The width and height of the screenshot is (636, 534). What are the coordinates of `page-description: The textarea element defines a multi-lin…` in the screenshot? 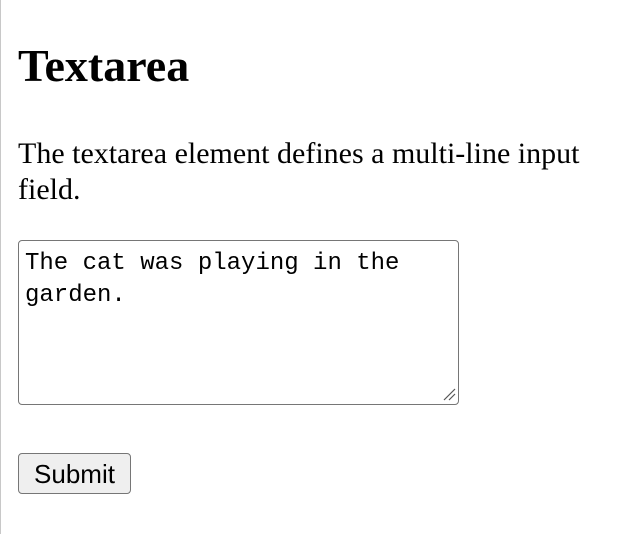 It's located at (299, 171).